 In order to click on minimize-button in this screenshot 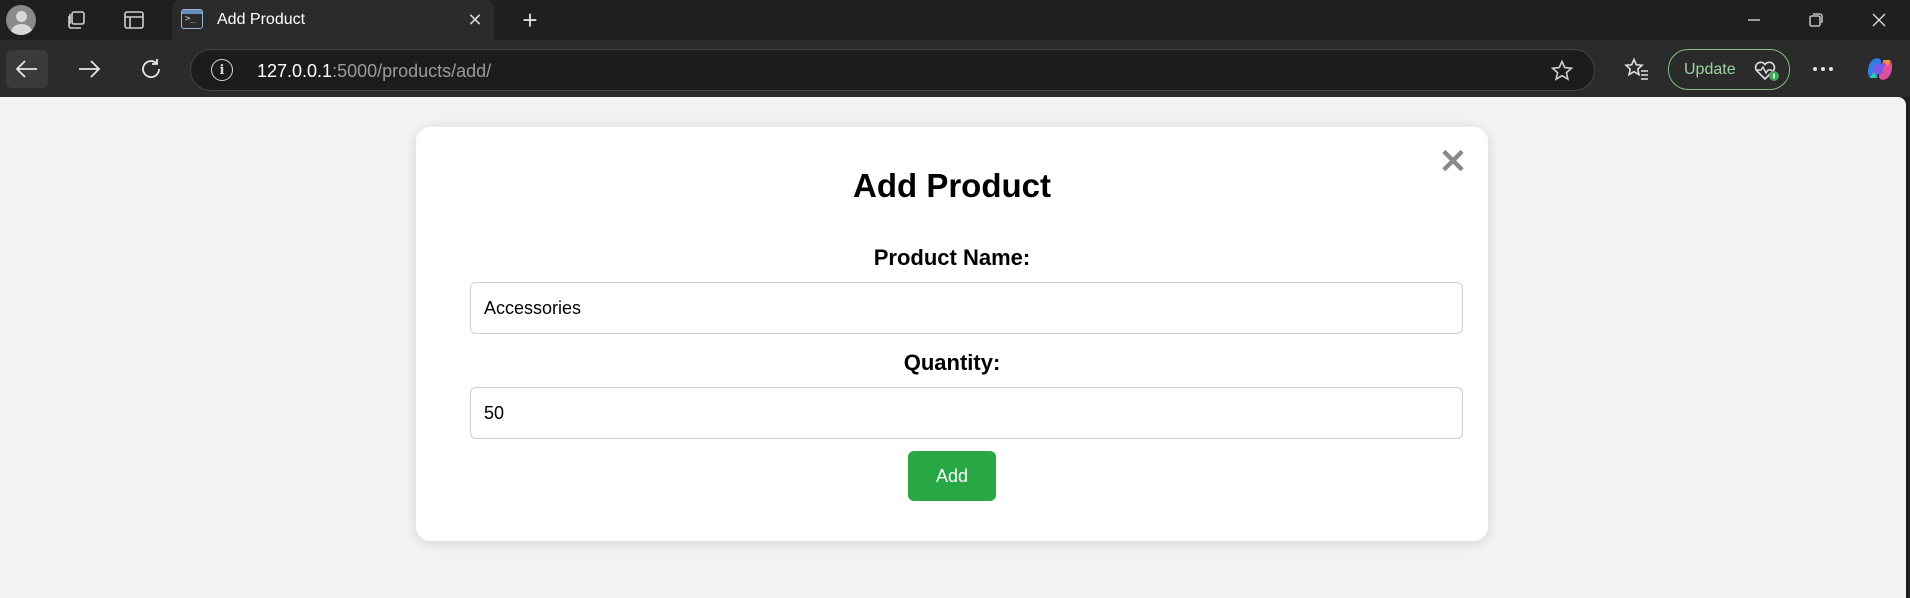, I will do `click(1754, 20)`.